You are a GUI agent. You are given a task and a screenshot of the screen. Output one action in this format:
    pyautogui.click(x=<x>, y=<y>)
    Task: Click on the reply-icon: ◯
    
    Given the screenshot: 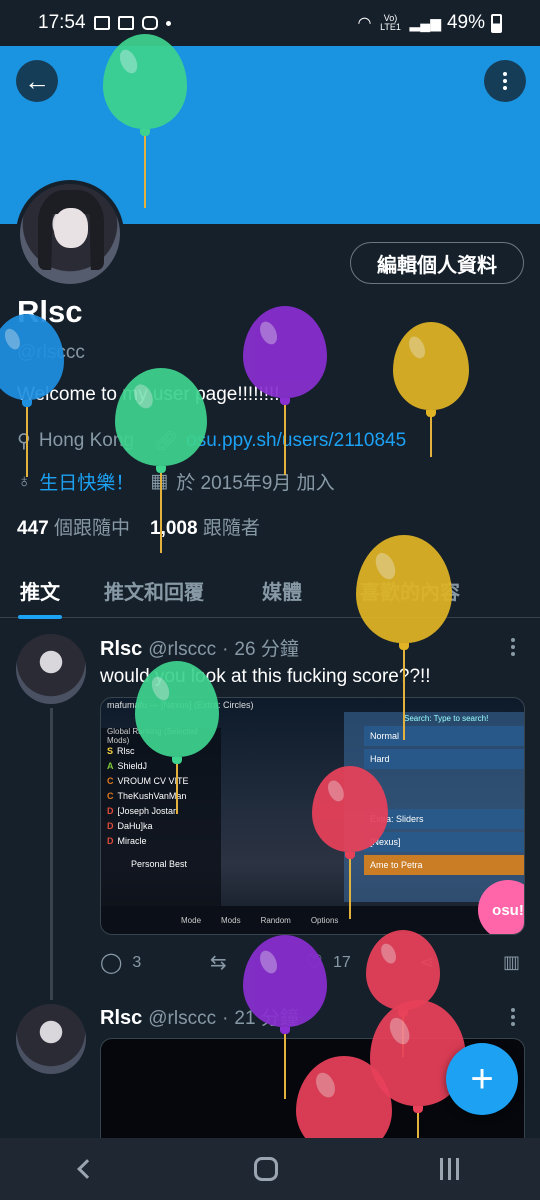 What is the action you would take?
    pyautogui.click(x=111, y=963)
    